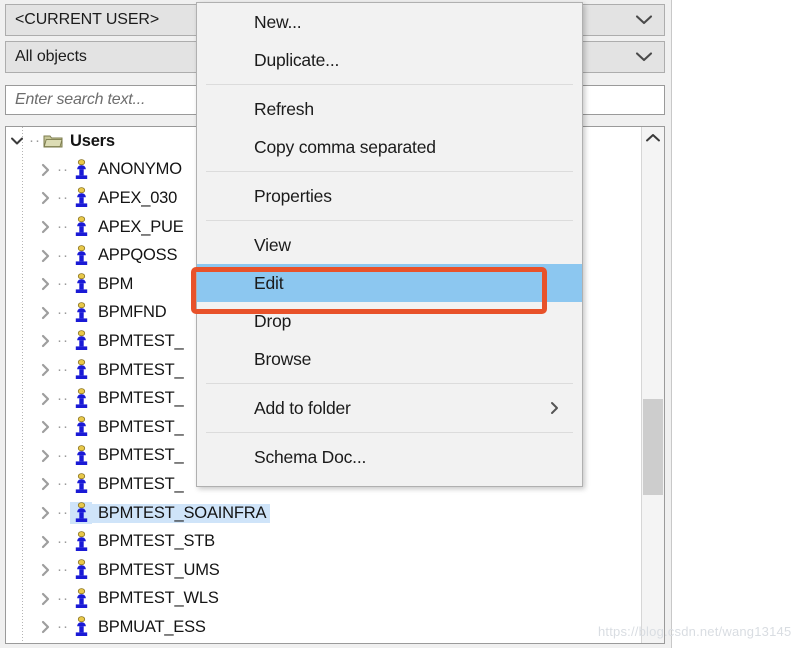 This screenshot has width=800, height=648. I want to click on tree-vertical-scrollbar, so click(652, 385).